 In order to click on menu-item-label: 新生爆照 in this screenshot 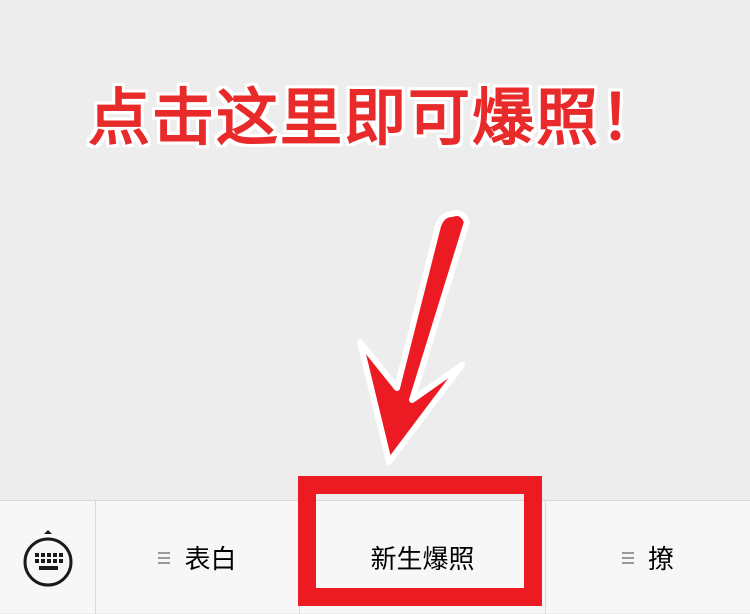, I will do `click(422, 560)`.